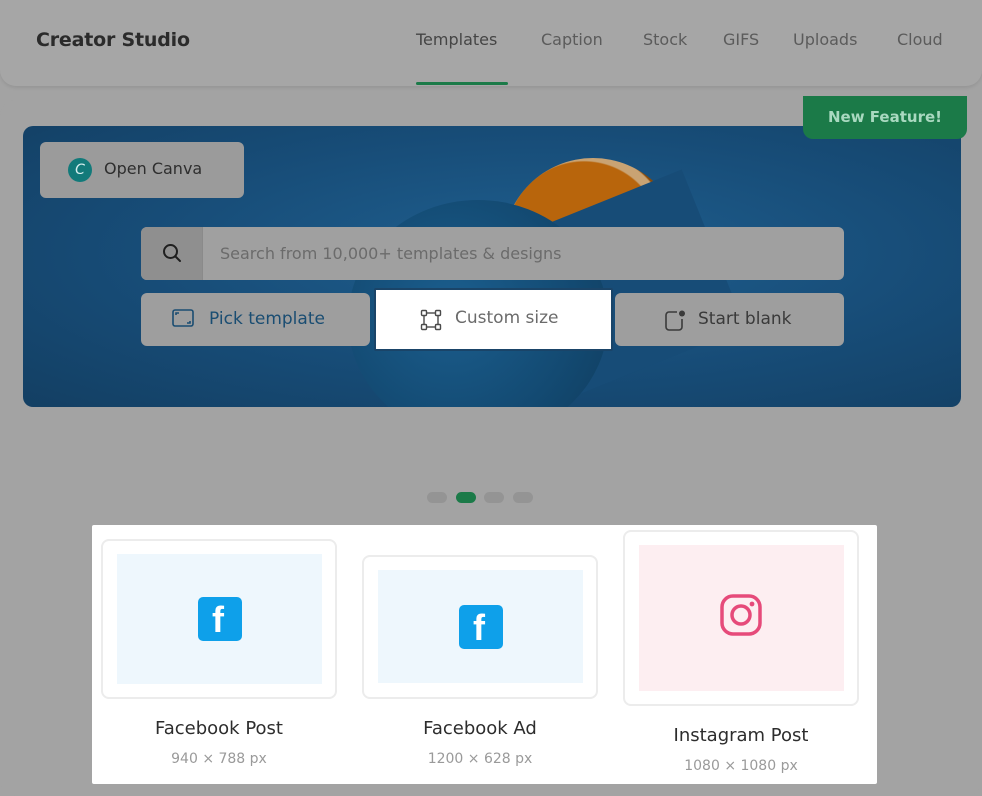 Image resolution: width=982 pixels, height=796 pixels. I want to click on tab-templates: Templates, so click(456, 39).